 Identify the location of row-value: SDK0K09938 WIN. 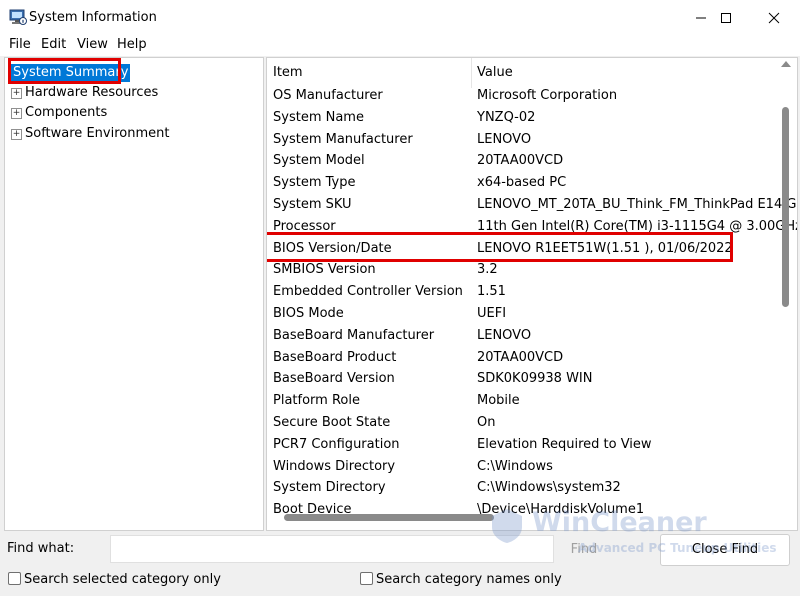
(535, 379).